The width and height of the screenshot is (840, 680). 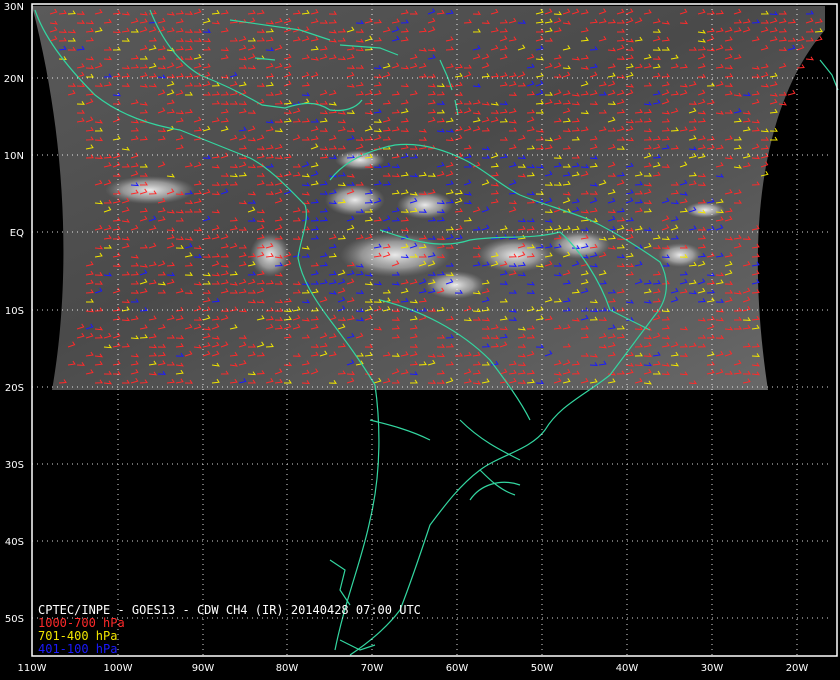 What do you see at coordinates (14, 156) in the screenshot?
I see `lat-label: 10N` at bounding box center [14, 156].